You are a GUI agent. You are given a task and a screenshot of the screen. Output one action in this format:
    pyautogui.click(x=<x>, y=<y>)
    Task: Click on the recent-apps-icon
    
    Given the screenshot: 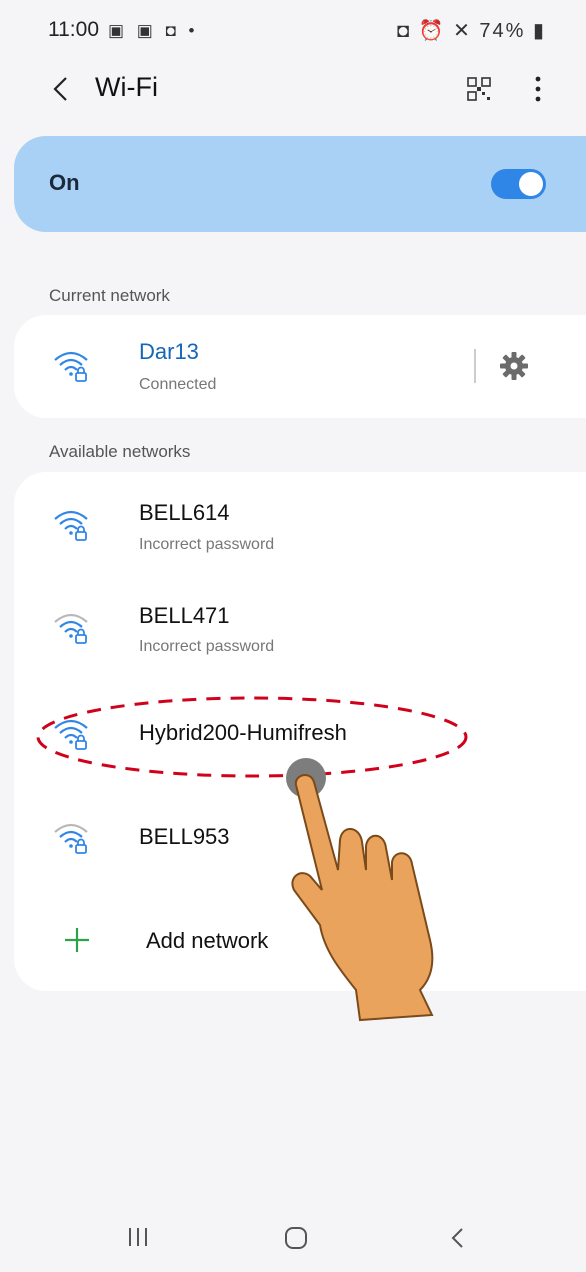 What is the action you would take?
    pyautogui.click(x=138, y=1237)
    